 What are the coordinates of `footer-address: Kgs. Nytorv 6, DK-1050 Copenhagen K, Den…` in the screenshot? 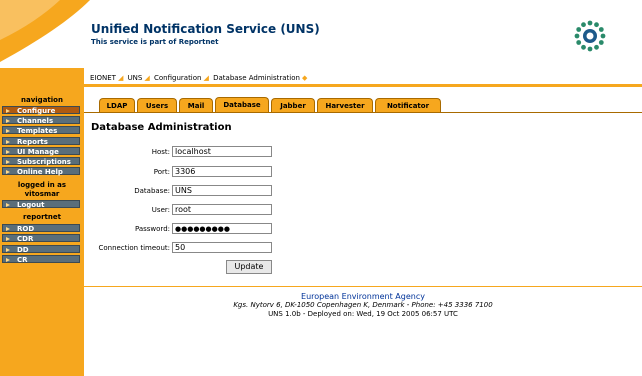 It's located at (363, 305).